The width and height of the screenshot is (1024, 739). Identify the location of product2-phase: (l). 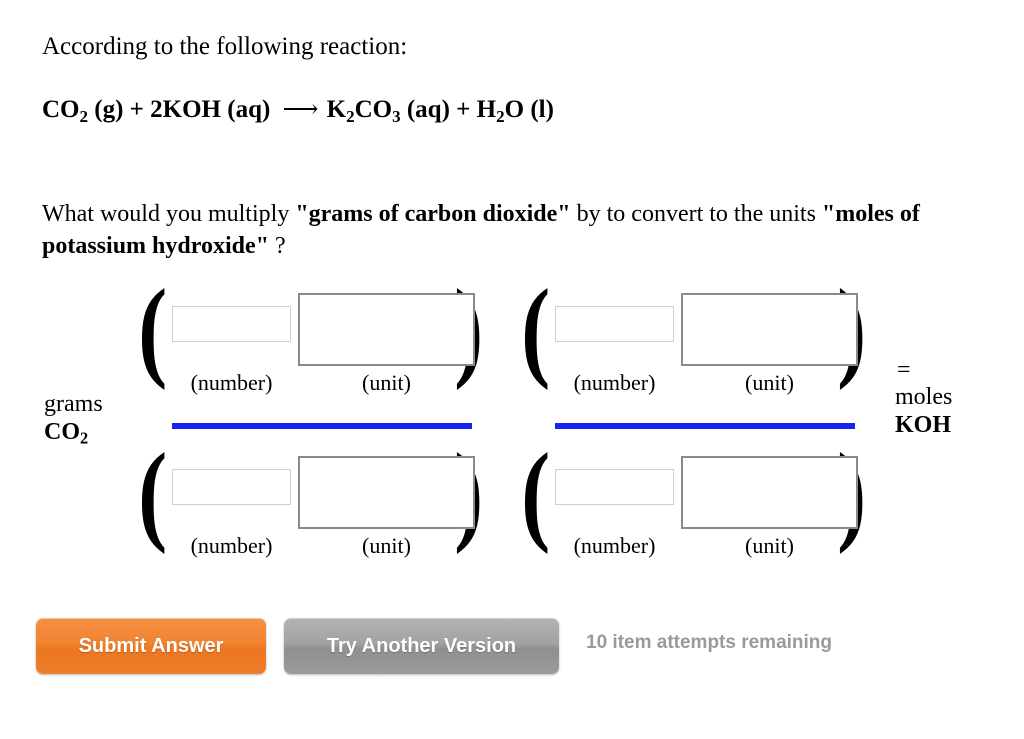
(542, 109).